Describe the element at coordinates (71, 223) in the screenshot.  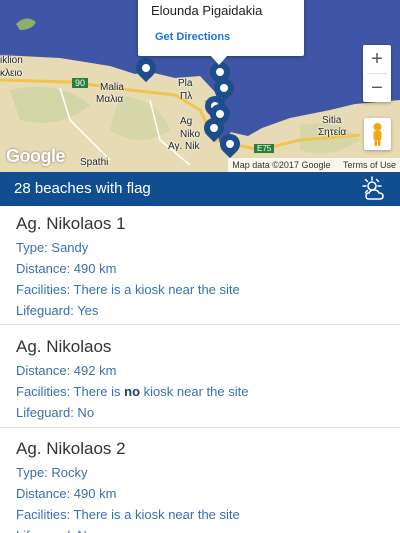
I see `beach-name: Ag. Nikolaos 1` at that location.